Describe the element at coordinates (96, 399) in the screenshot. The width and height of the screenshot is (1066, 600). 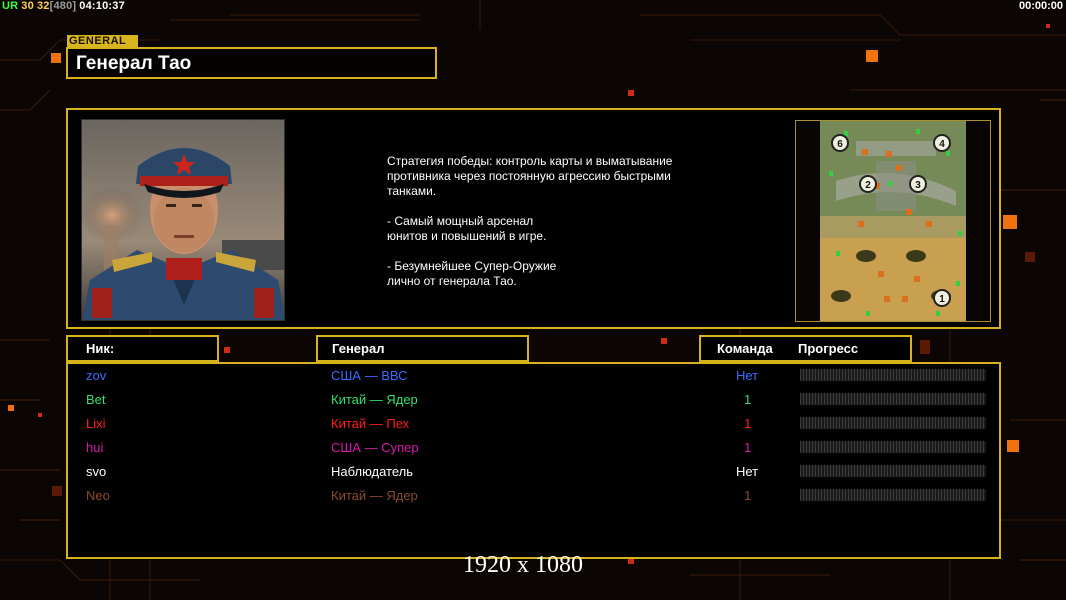
I see `player-nick: Bet` at that location.